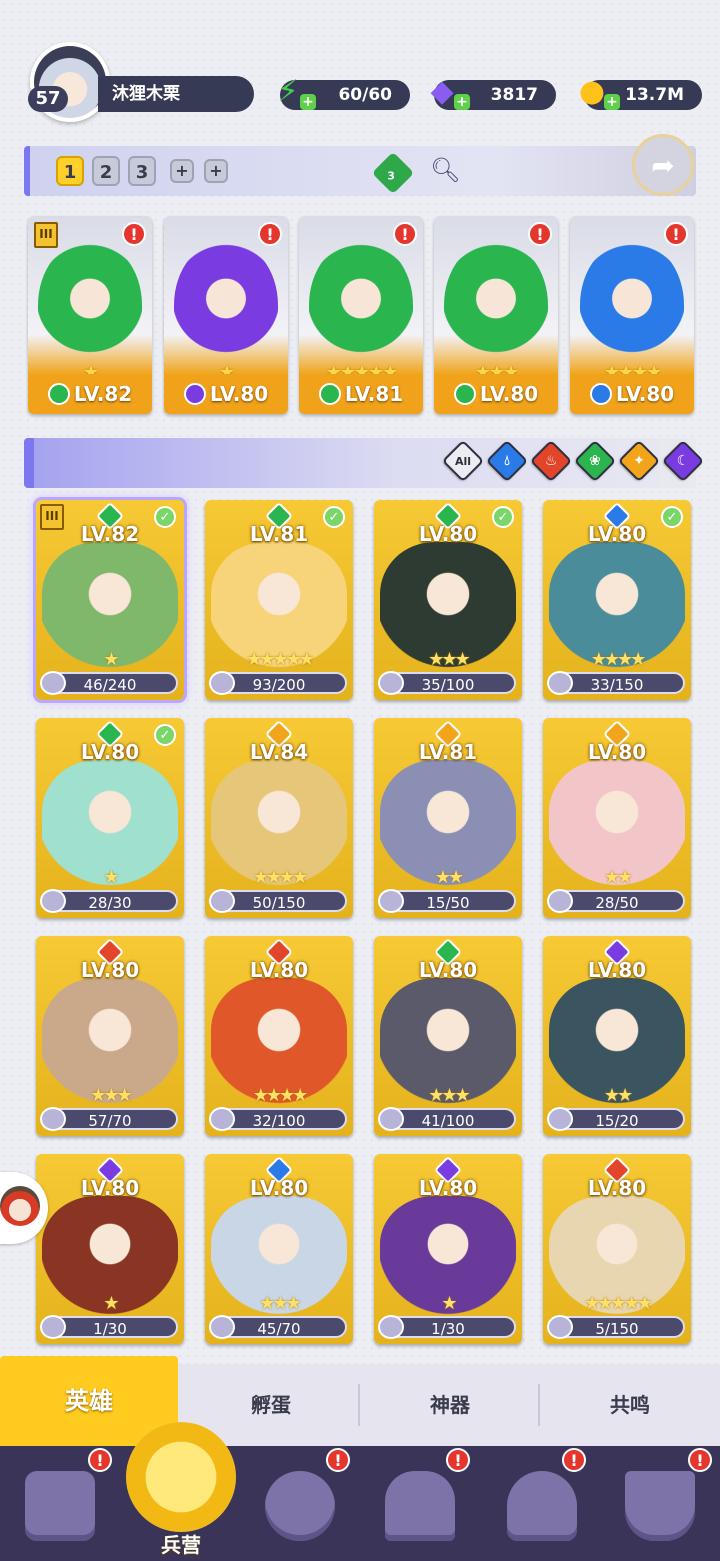 The height and width of the screenshot is (1561, 720). Describe the element at coordinates (616, 901) in the screenshot. I see `shard-progress: 28/50` at that location.